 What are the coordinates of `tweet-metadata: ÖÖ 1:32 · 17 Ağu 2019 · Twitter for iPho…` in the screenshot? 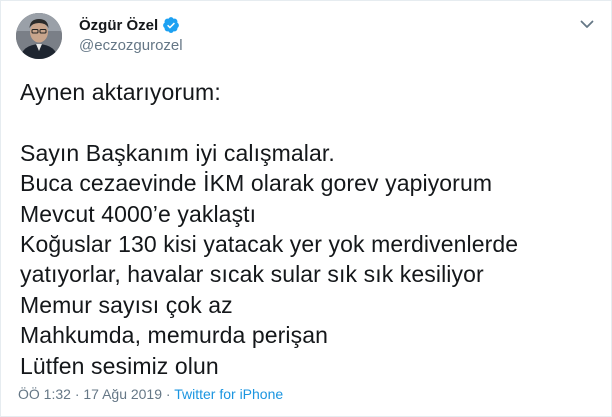 It's located at (150, 394).